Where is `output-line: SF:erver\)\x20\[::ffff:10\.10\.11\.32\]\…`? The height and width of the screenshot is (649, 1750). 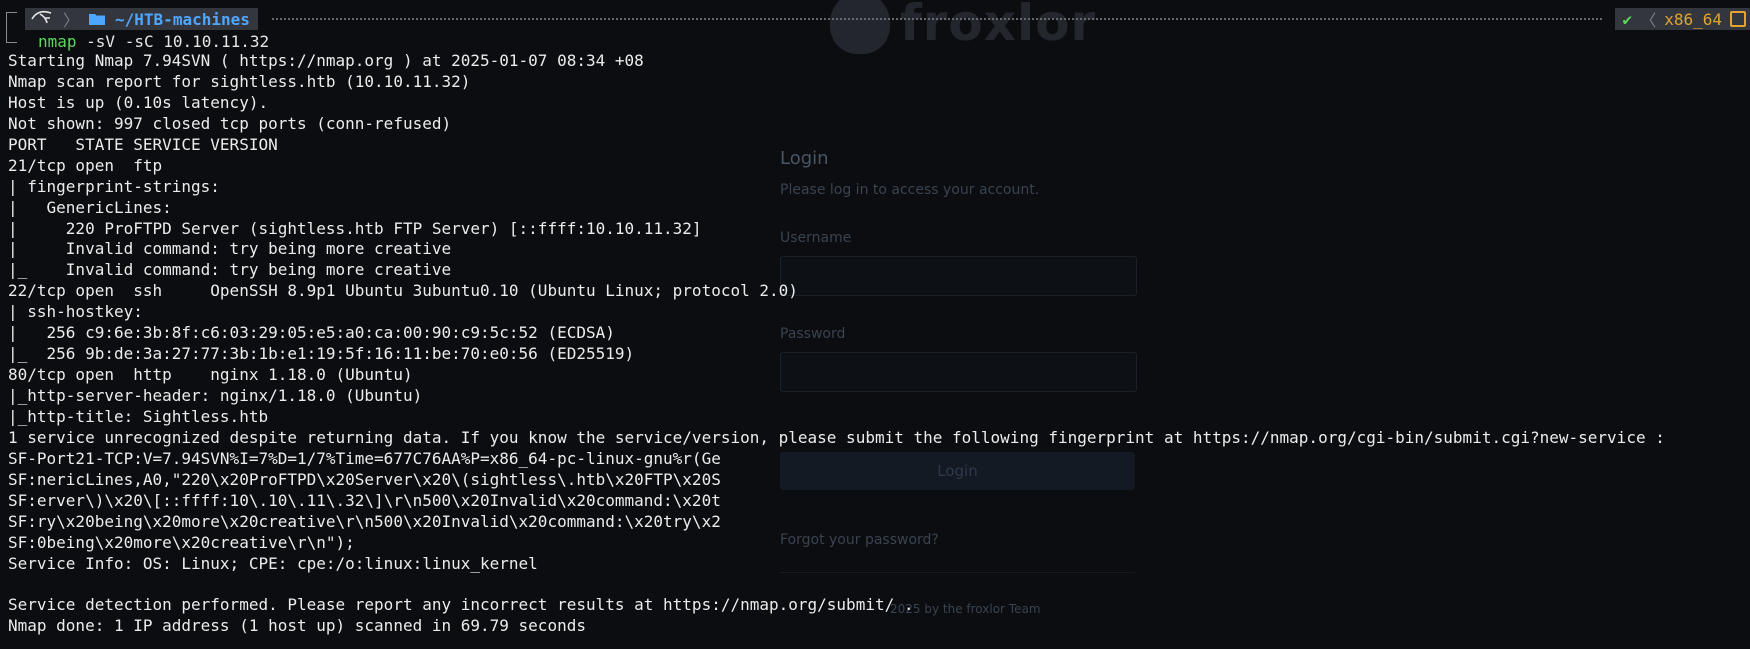
output-line: SF:erver\)\x20\[::ffff:10\.10\.11\.32\]\… is located at coordinates (364, 500).